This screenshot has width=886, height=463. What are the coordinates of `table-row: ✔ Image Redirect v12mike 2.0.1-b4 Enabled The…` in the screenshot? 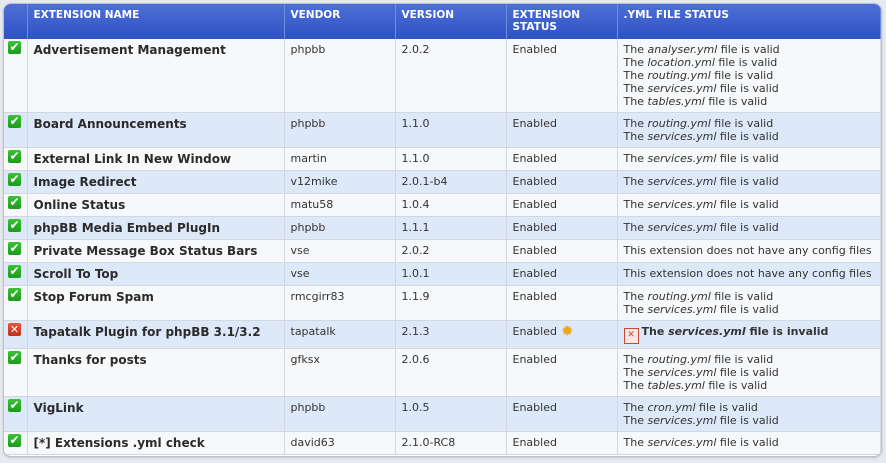 It's located at (442, 182).